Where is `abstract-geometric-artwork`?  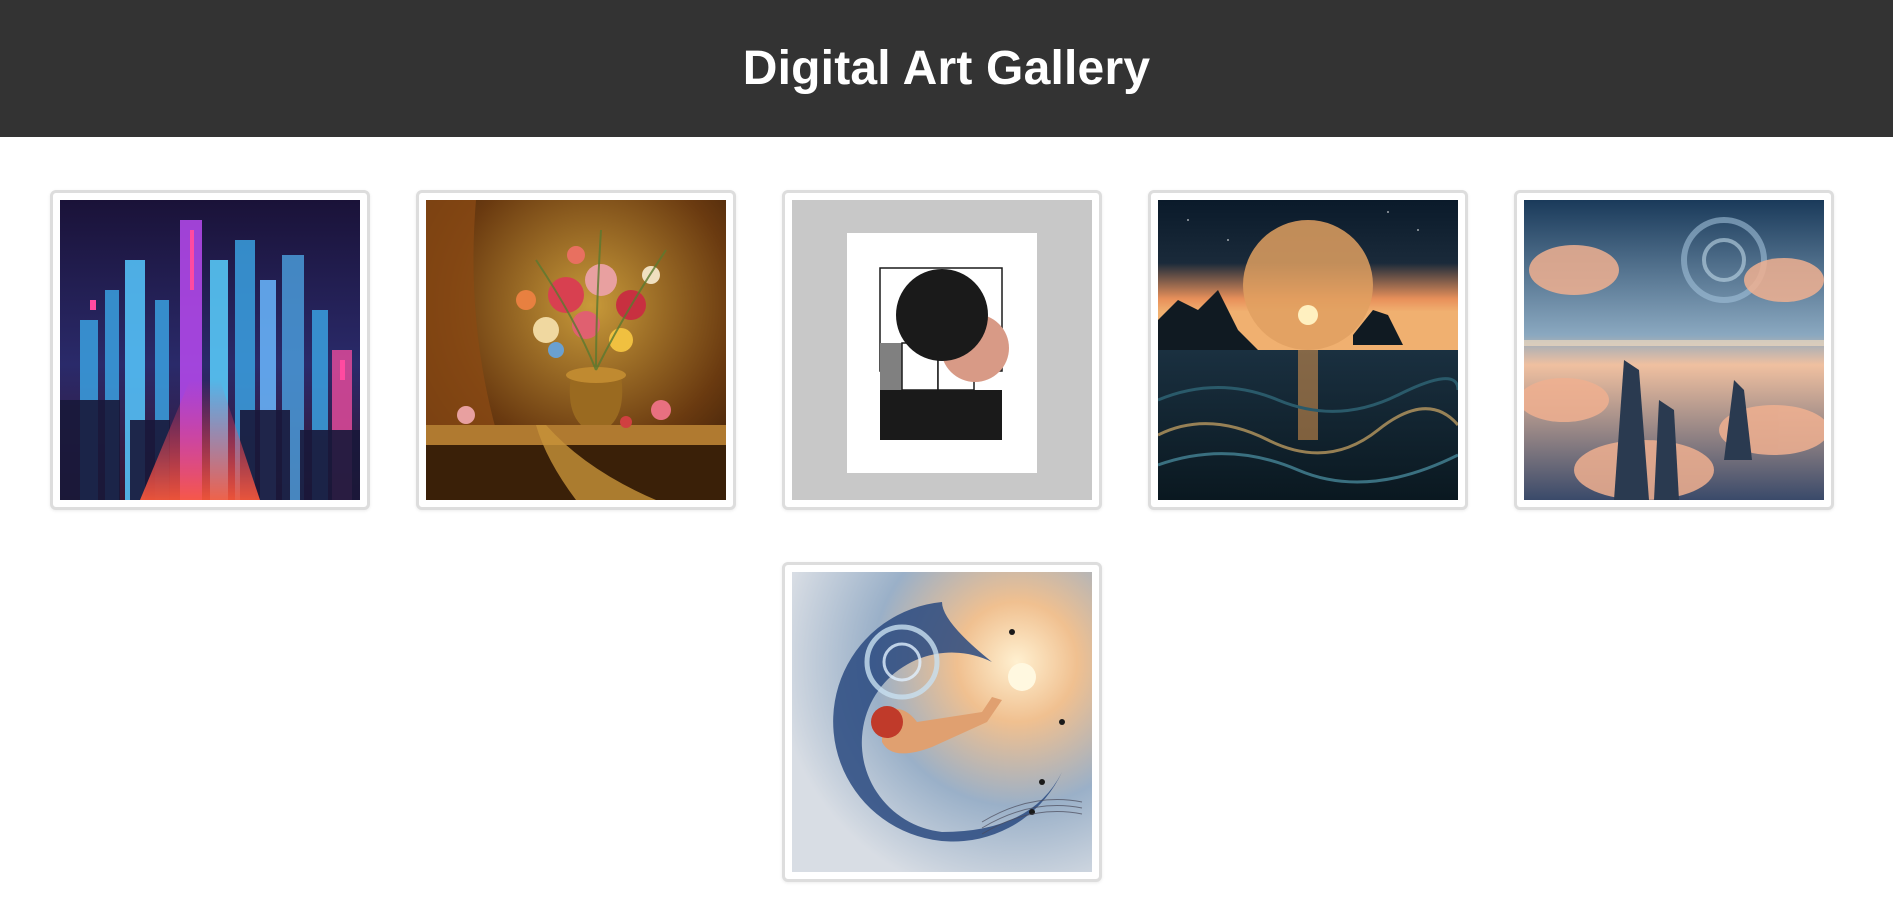
abstract-geometric-artwork is located at coordinates (942, 350).